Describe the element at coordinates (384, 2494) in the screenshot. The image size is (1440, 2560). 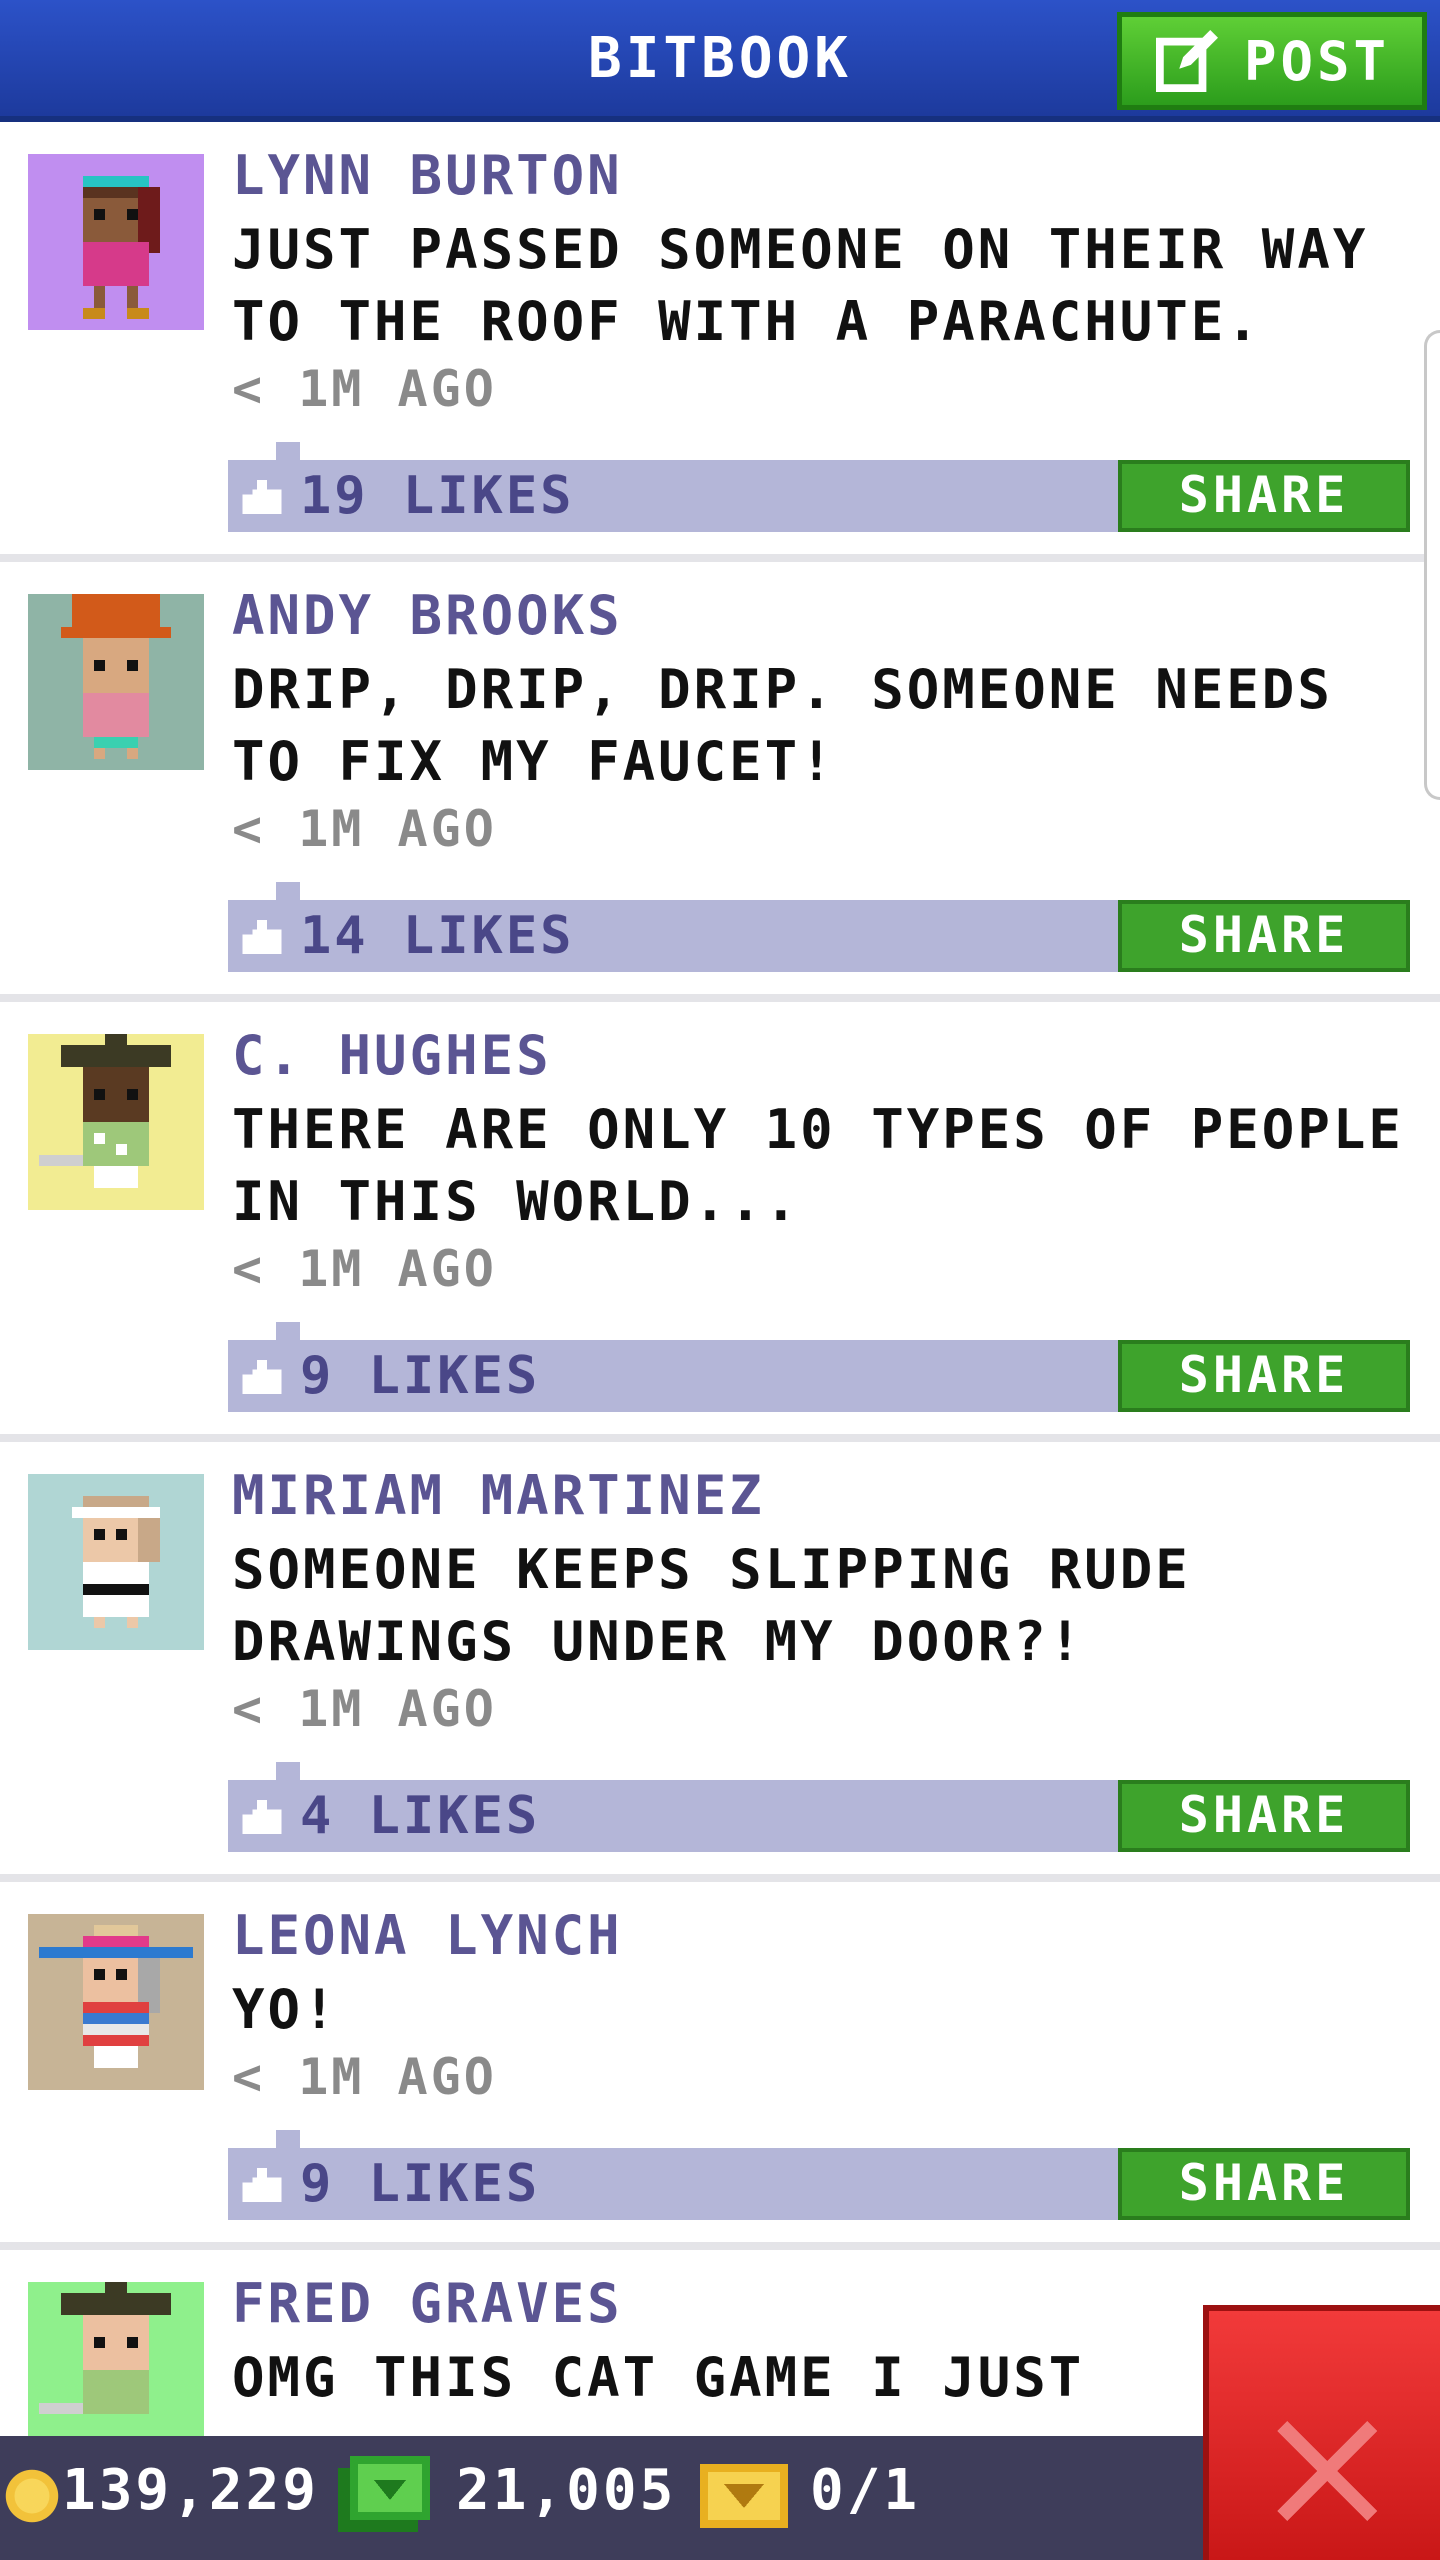
I see `bux-icon` at that location.